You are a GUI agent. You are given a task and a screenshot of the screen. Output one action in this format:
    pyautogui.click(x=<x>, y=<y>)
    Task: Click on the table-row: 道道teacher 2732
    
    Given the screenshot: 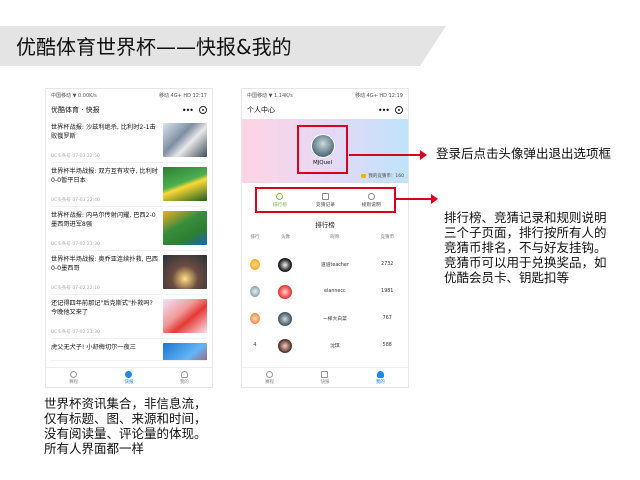 What is the action you would take?
    pyautogui.click(x=325, y=264)
    